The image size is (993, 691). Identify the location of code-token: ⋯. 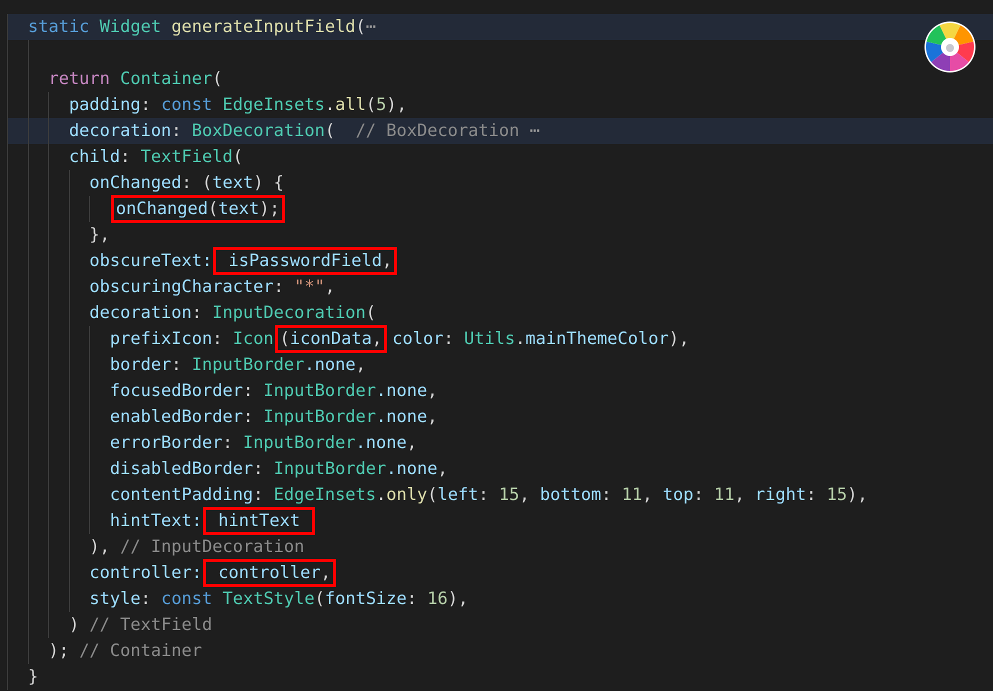
(534, 131).